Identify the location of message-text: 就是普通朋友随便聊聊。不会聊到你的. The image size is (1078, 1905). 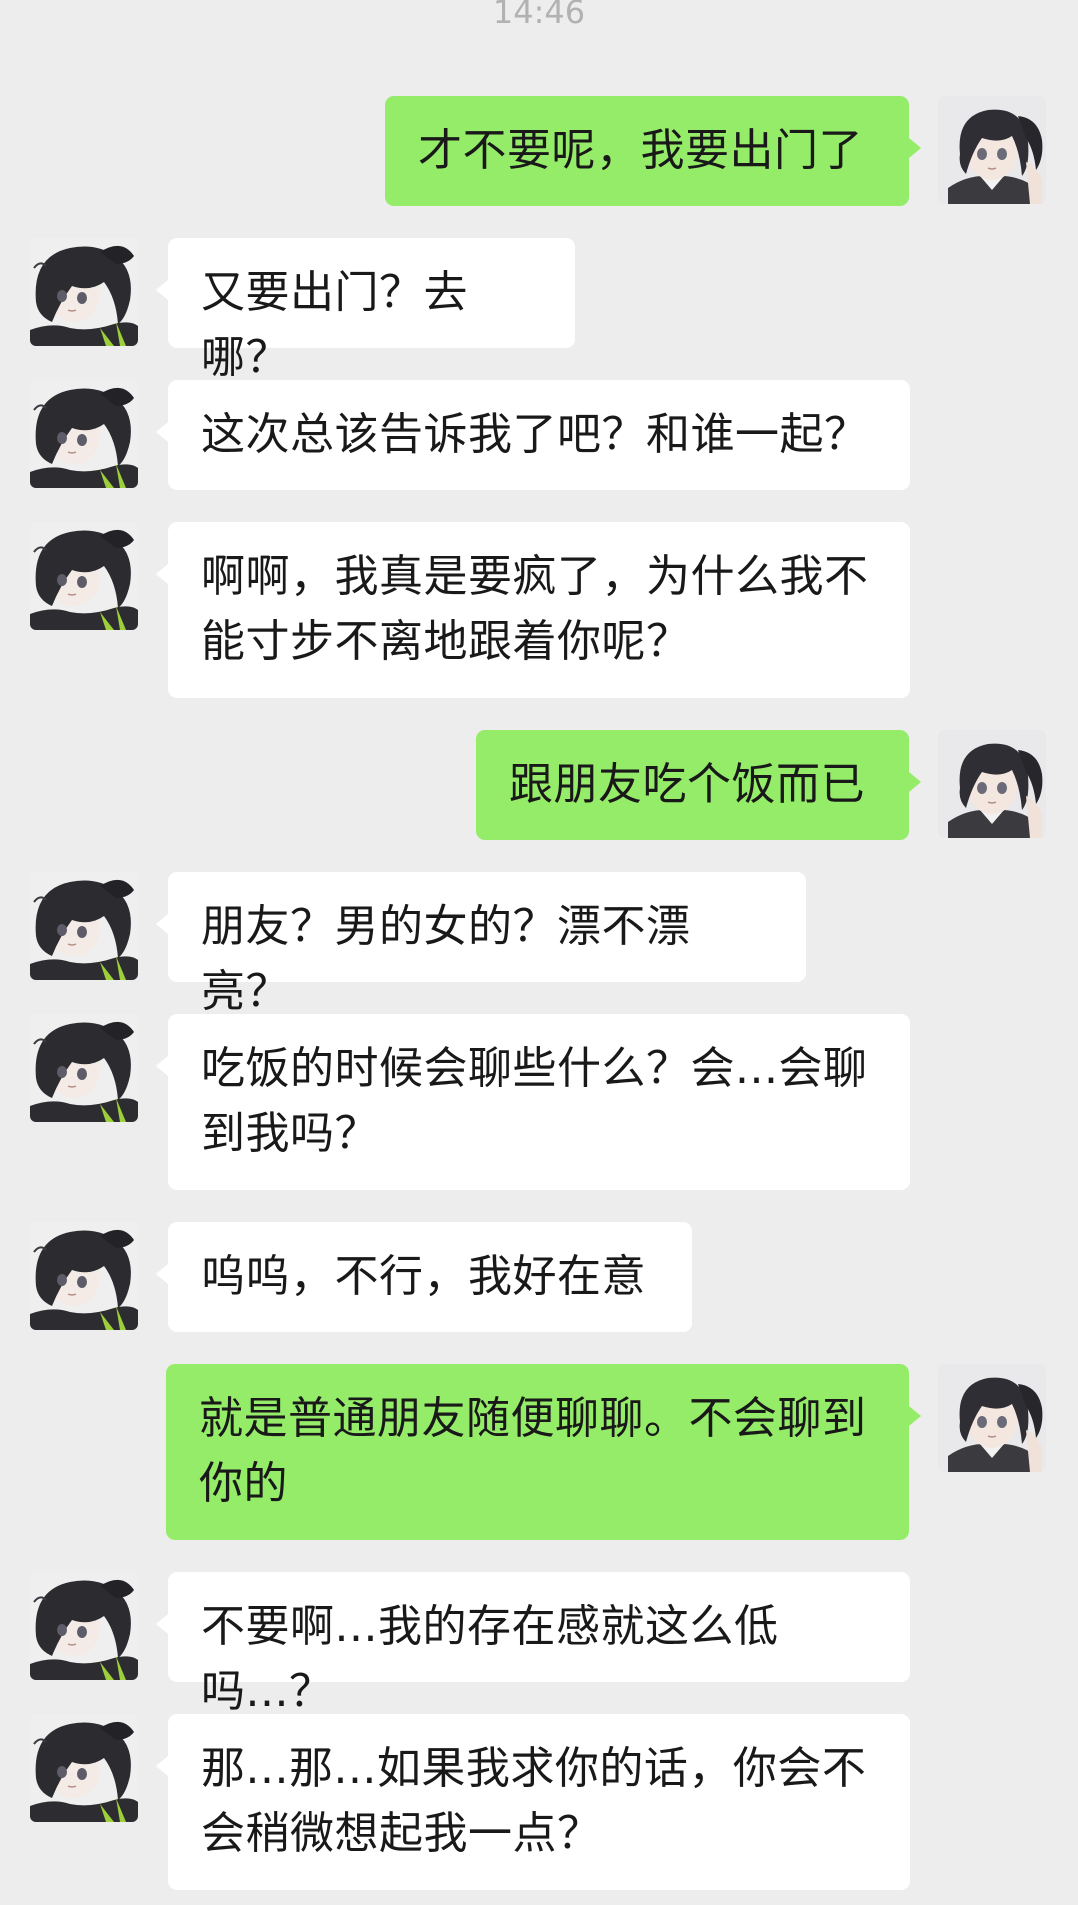
(533, 1451).